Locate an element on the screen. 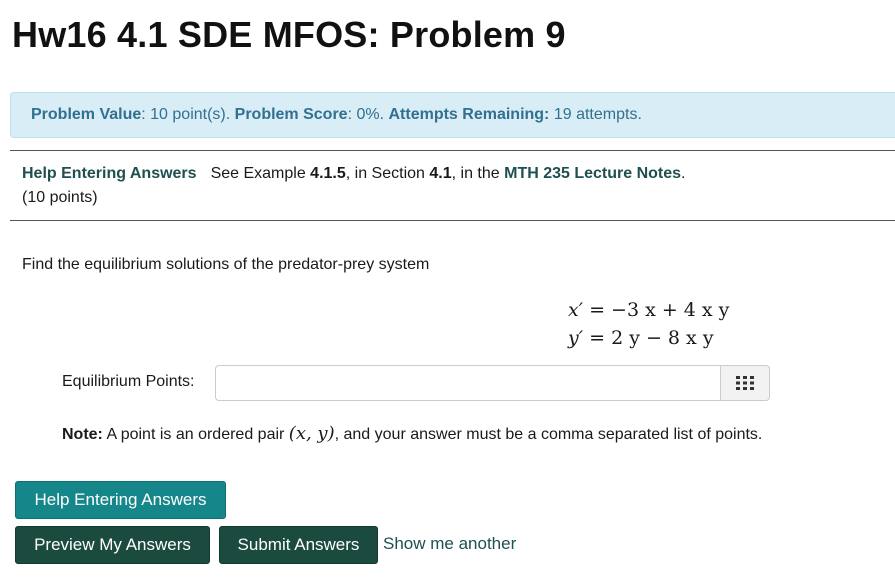 The width and height of the screenshot is (895, 577). submit-answers-button: Submit Answers is located at coordinates (298, 545).